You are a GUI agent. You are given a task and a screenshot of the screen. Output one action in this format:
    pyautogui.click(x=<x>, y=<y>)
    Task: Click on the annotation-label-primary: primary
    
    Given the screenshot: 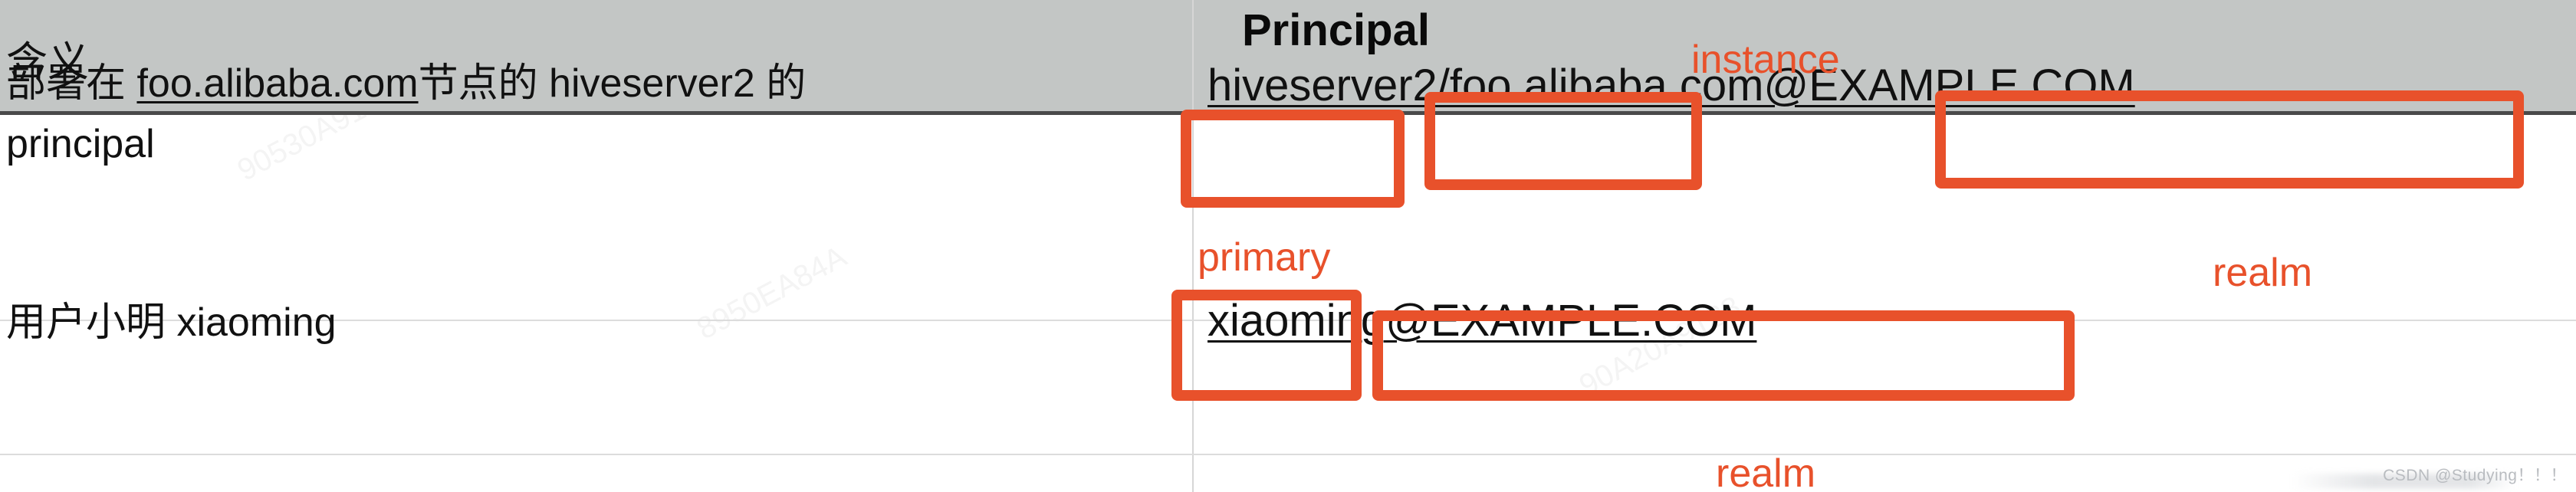 What is the action you would take?
    pyautogui.click(x=1264, y=257)
    